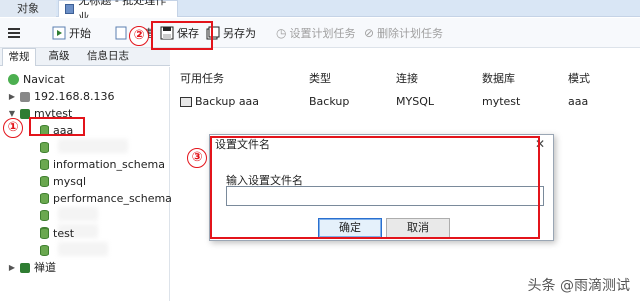  What do you see at coordinates (227, 101) in the screenshot?
I see `row-task-label: Backup aaa` at bounding box center [227, 101].